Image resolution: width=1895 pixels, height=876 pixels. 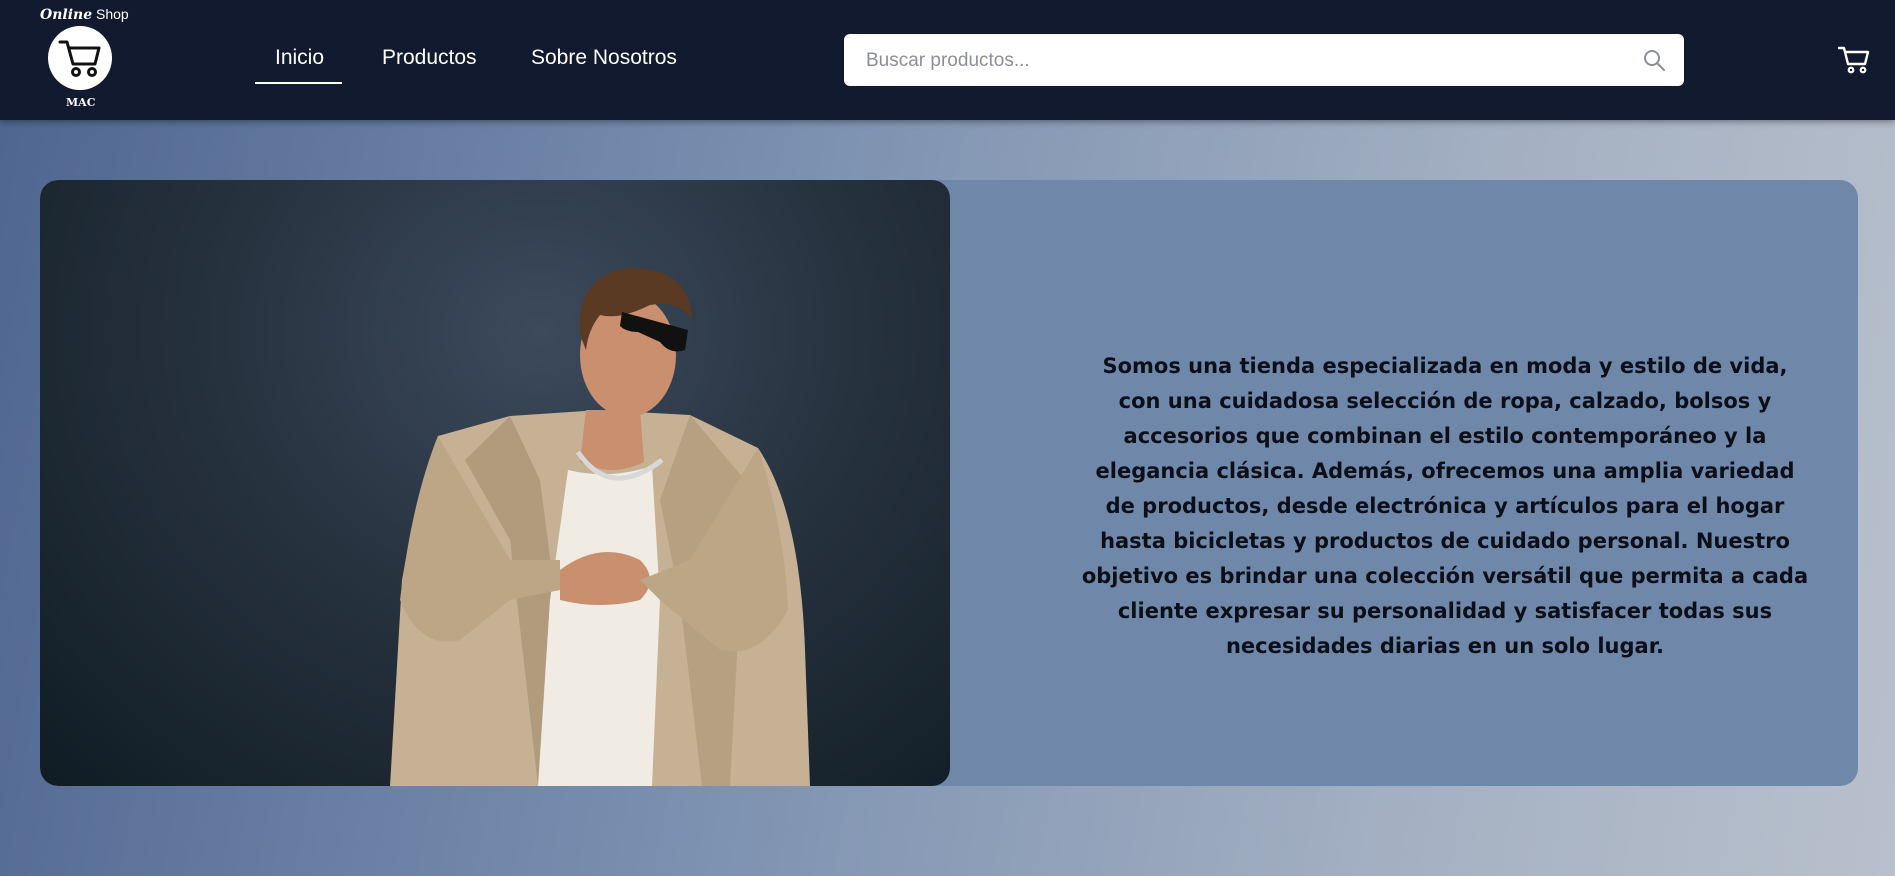 I want to click on shopping-cart-icon, so click(x=79, y=58).